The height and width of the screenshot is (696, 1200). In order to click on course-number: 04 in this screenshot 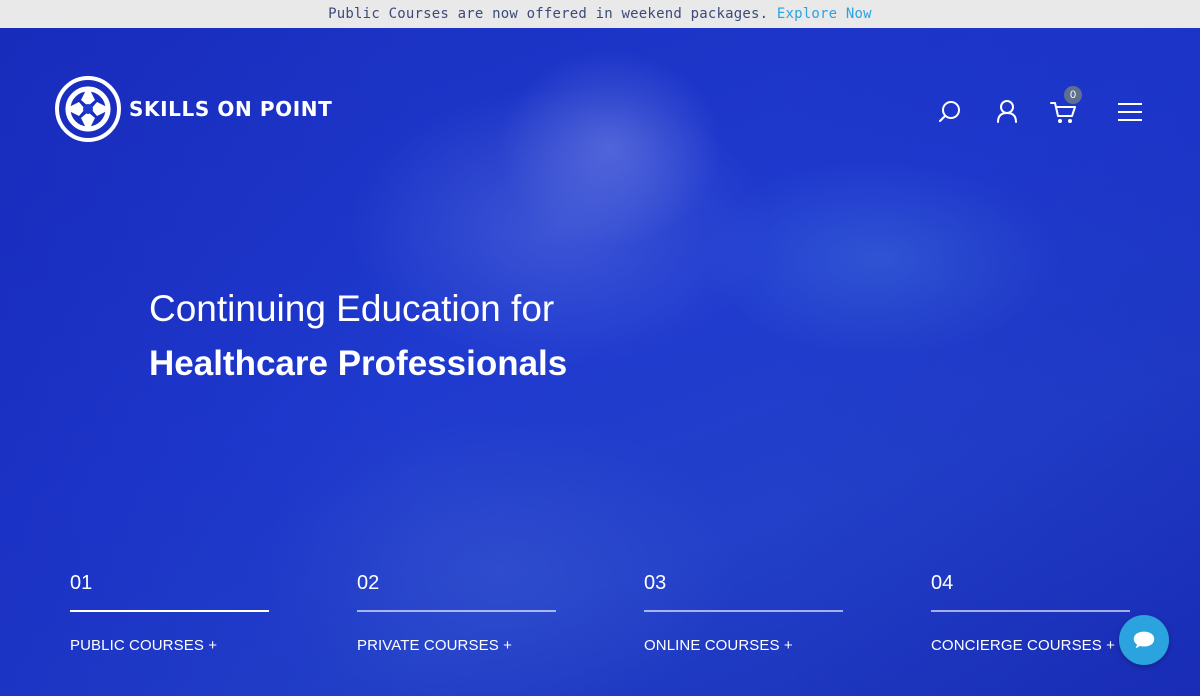, I will do `click(942, 583)`.